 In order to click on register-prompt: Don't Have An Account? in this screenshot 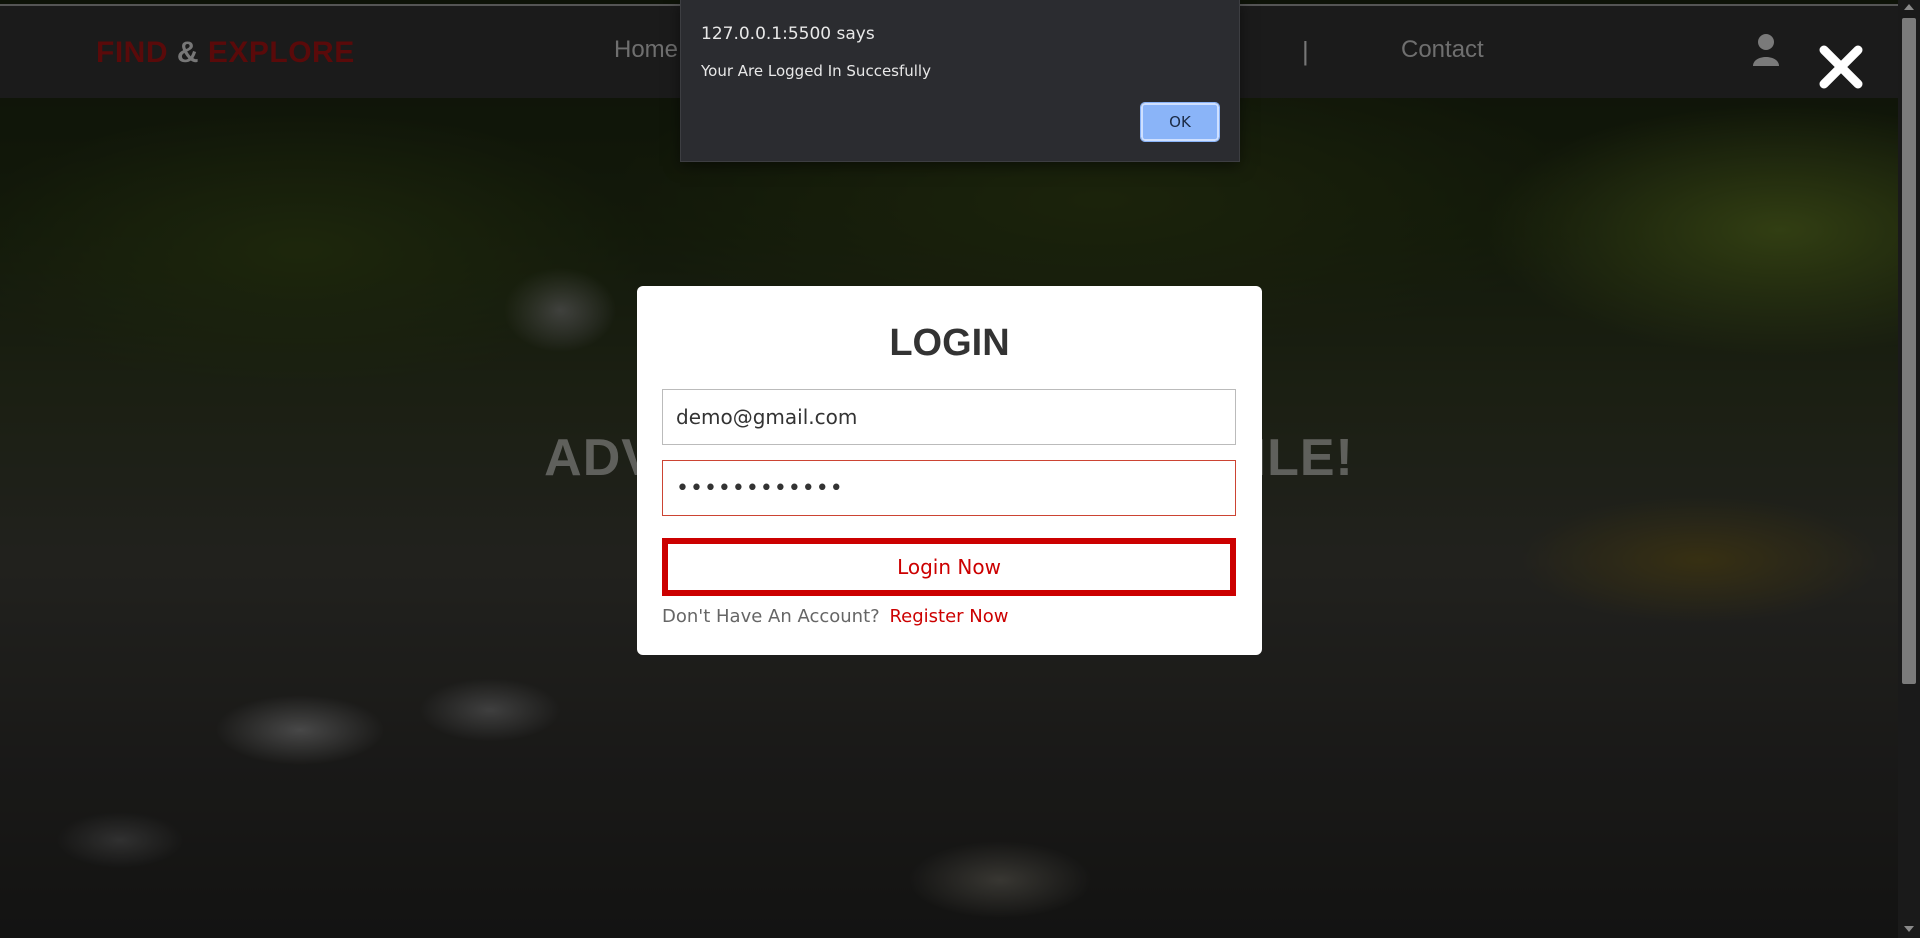, I will do `click(771, 616)`.